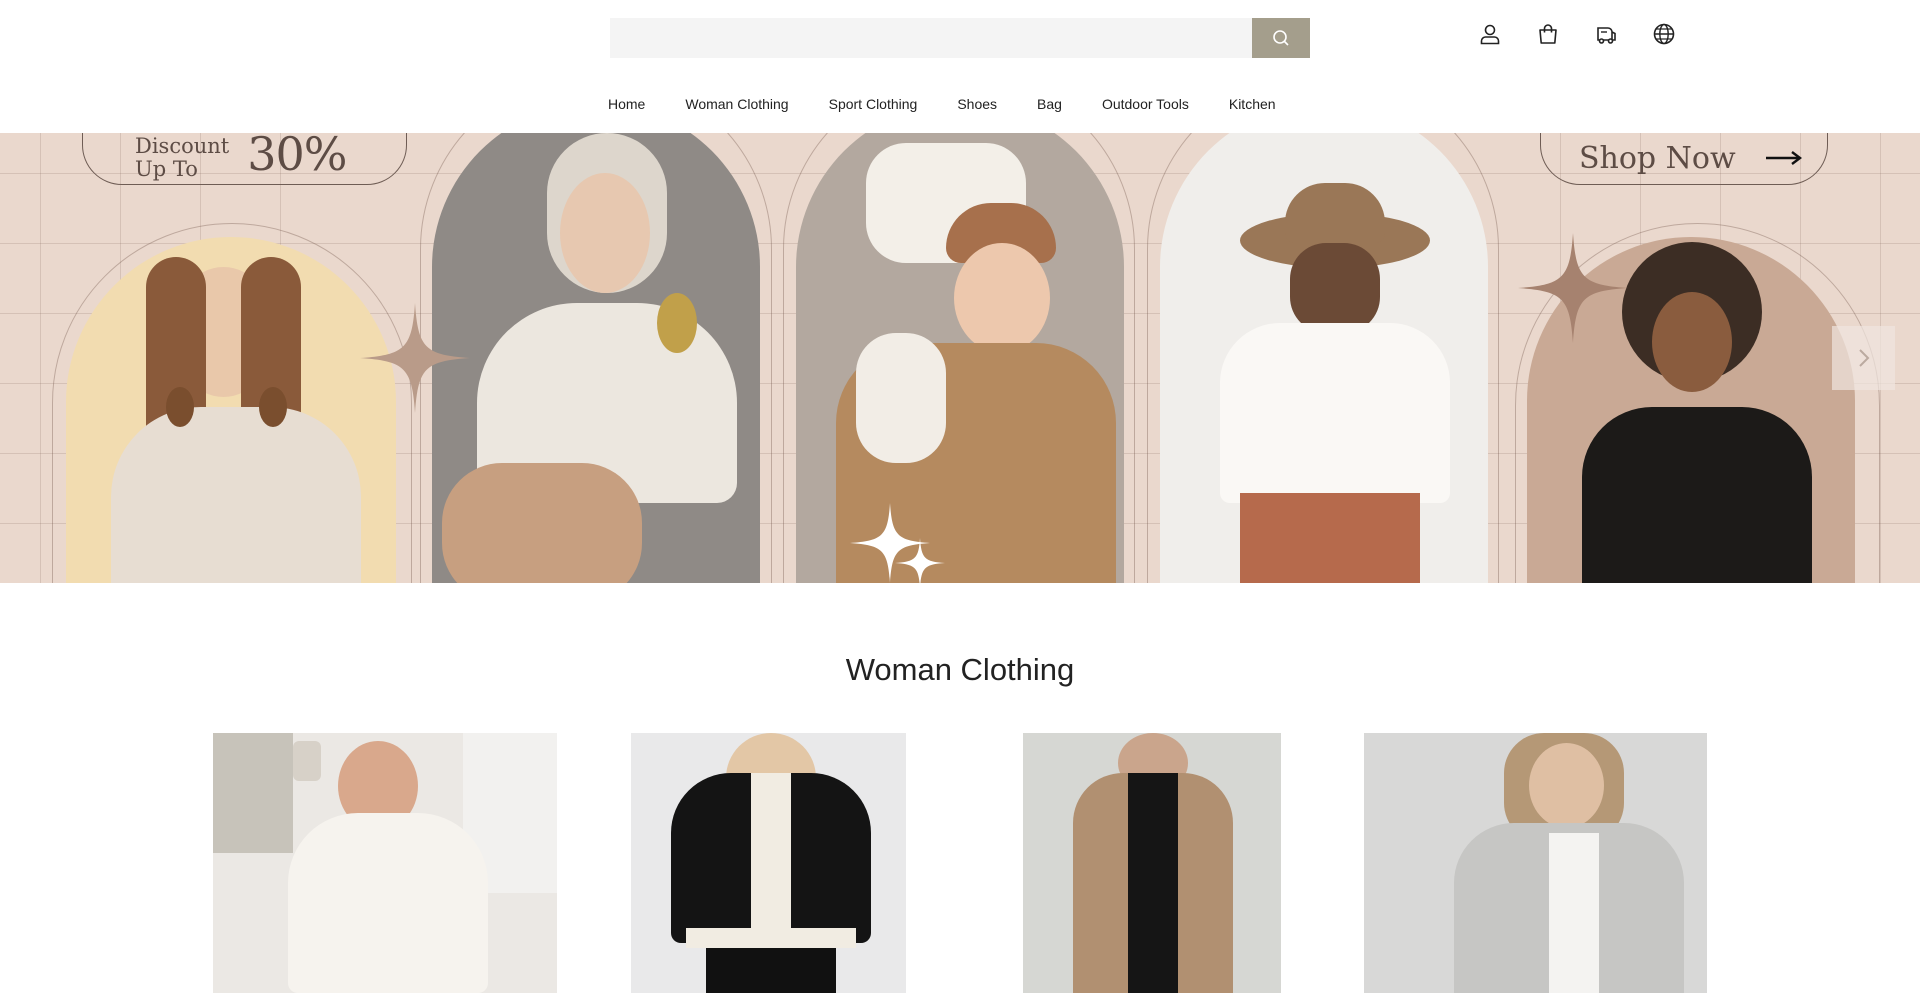 Image resolution: width=1920 pixels, height=993 pixels. What do you see at coordinates (1049, 104) in the screenshot?
I see `nav-item-bag: Bag` at bounding box center [1049, 104].